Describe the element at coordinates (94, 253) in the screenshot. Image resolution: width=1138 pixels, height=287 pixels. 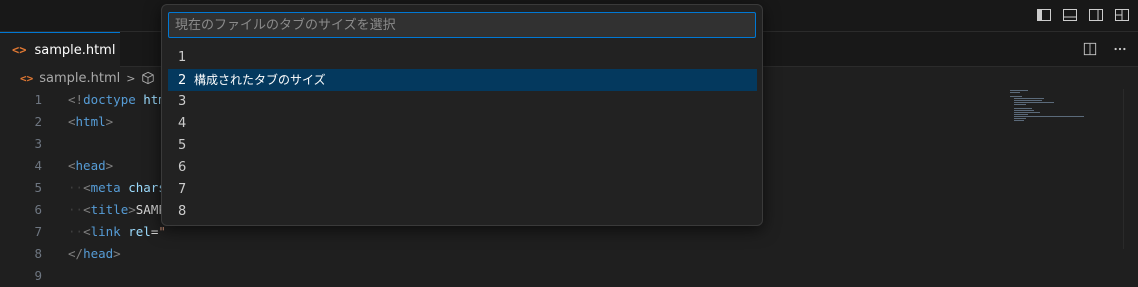
I see `code-text: </head>` at that location.